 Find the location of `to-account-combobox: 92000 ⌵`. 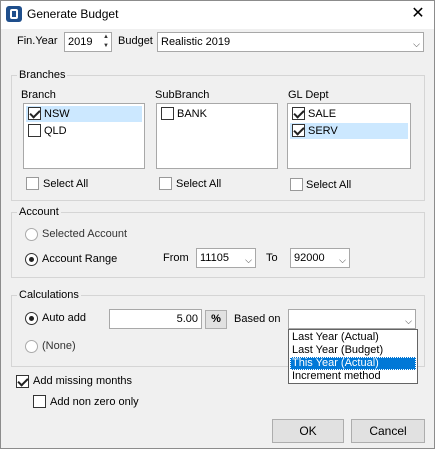

to-account-combobox: 92000 ⌵ is located at coordinates (320, 258).